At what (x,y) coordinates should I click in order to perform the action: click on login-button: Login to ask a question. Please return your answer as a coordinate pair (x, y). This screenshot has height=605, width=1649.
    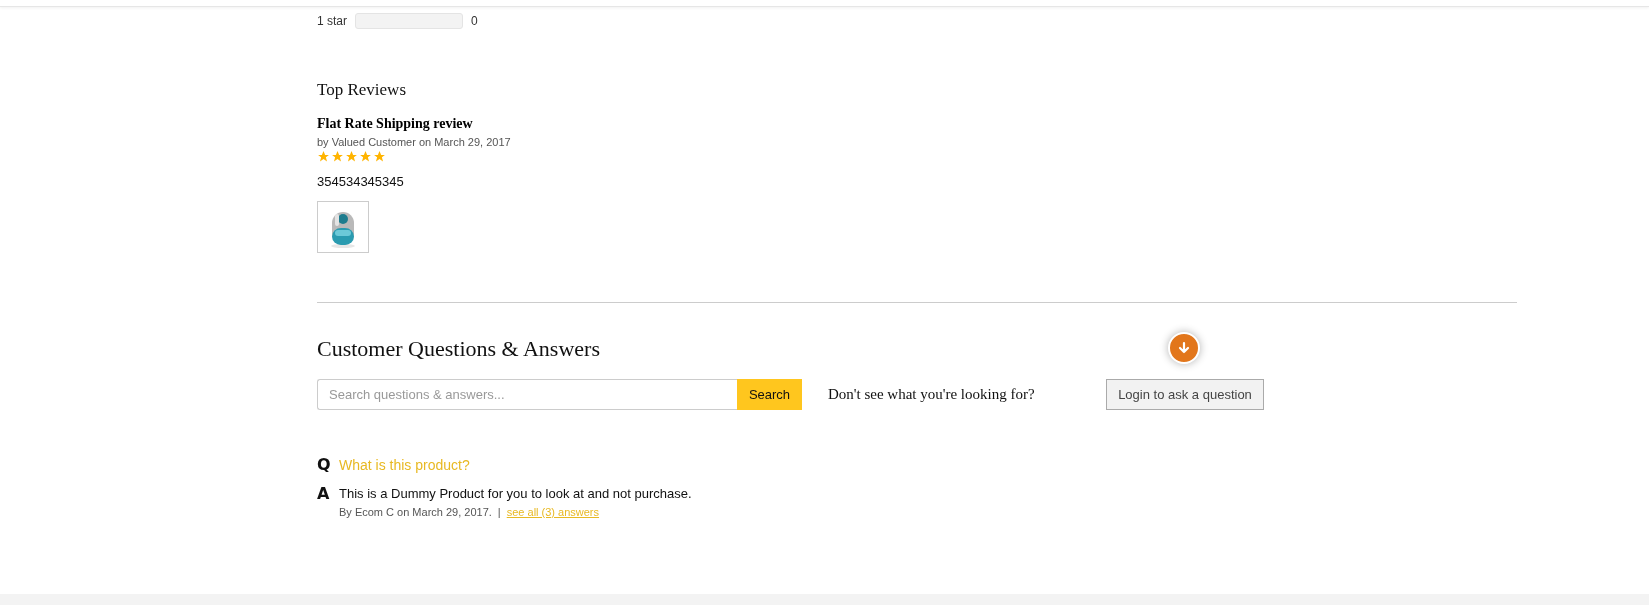
    Looking at the image, I should click on (1185, 394).